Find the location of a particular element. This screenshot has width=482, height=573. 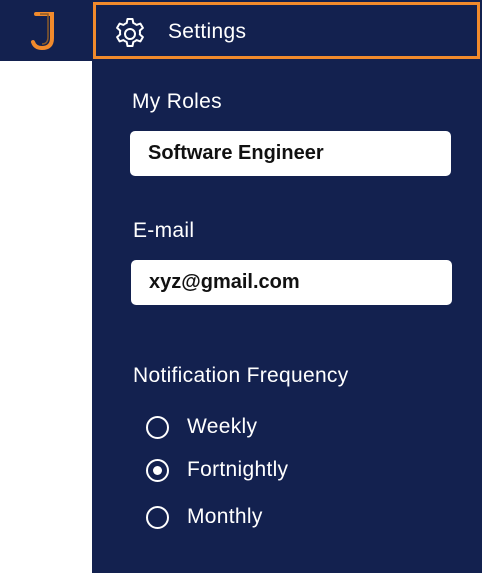

email-label: E-mail is located at coordinates (164, 230).